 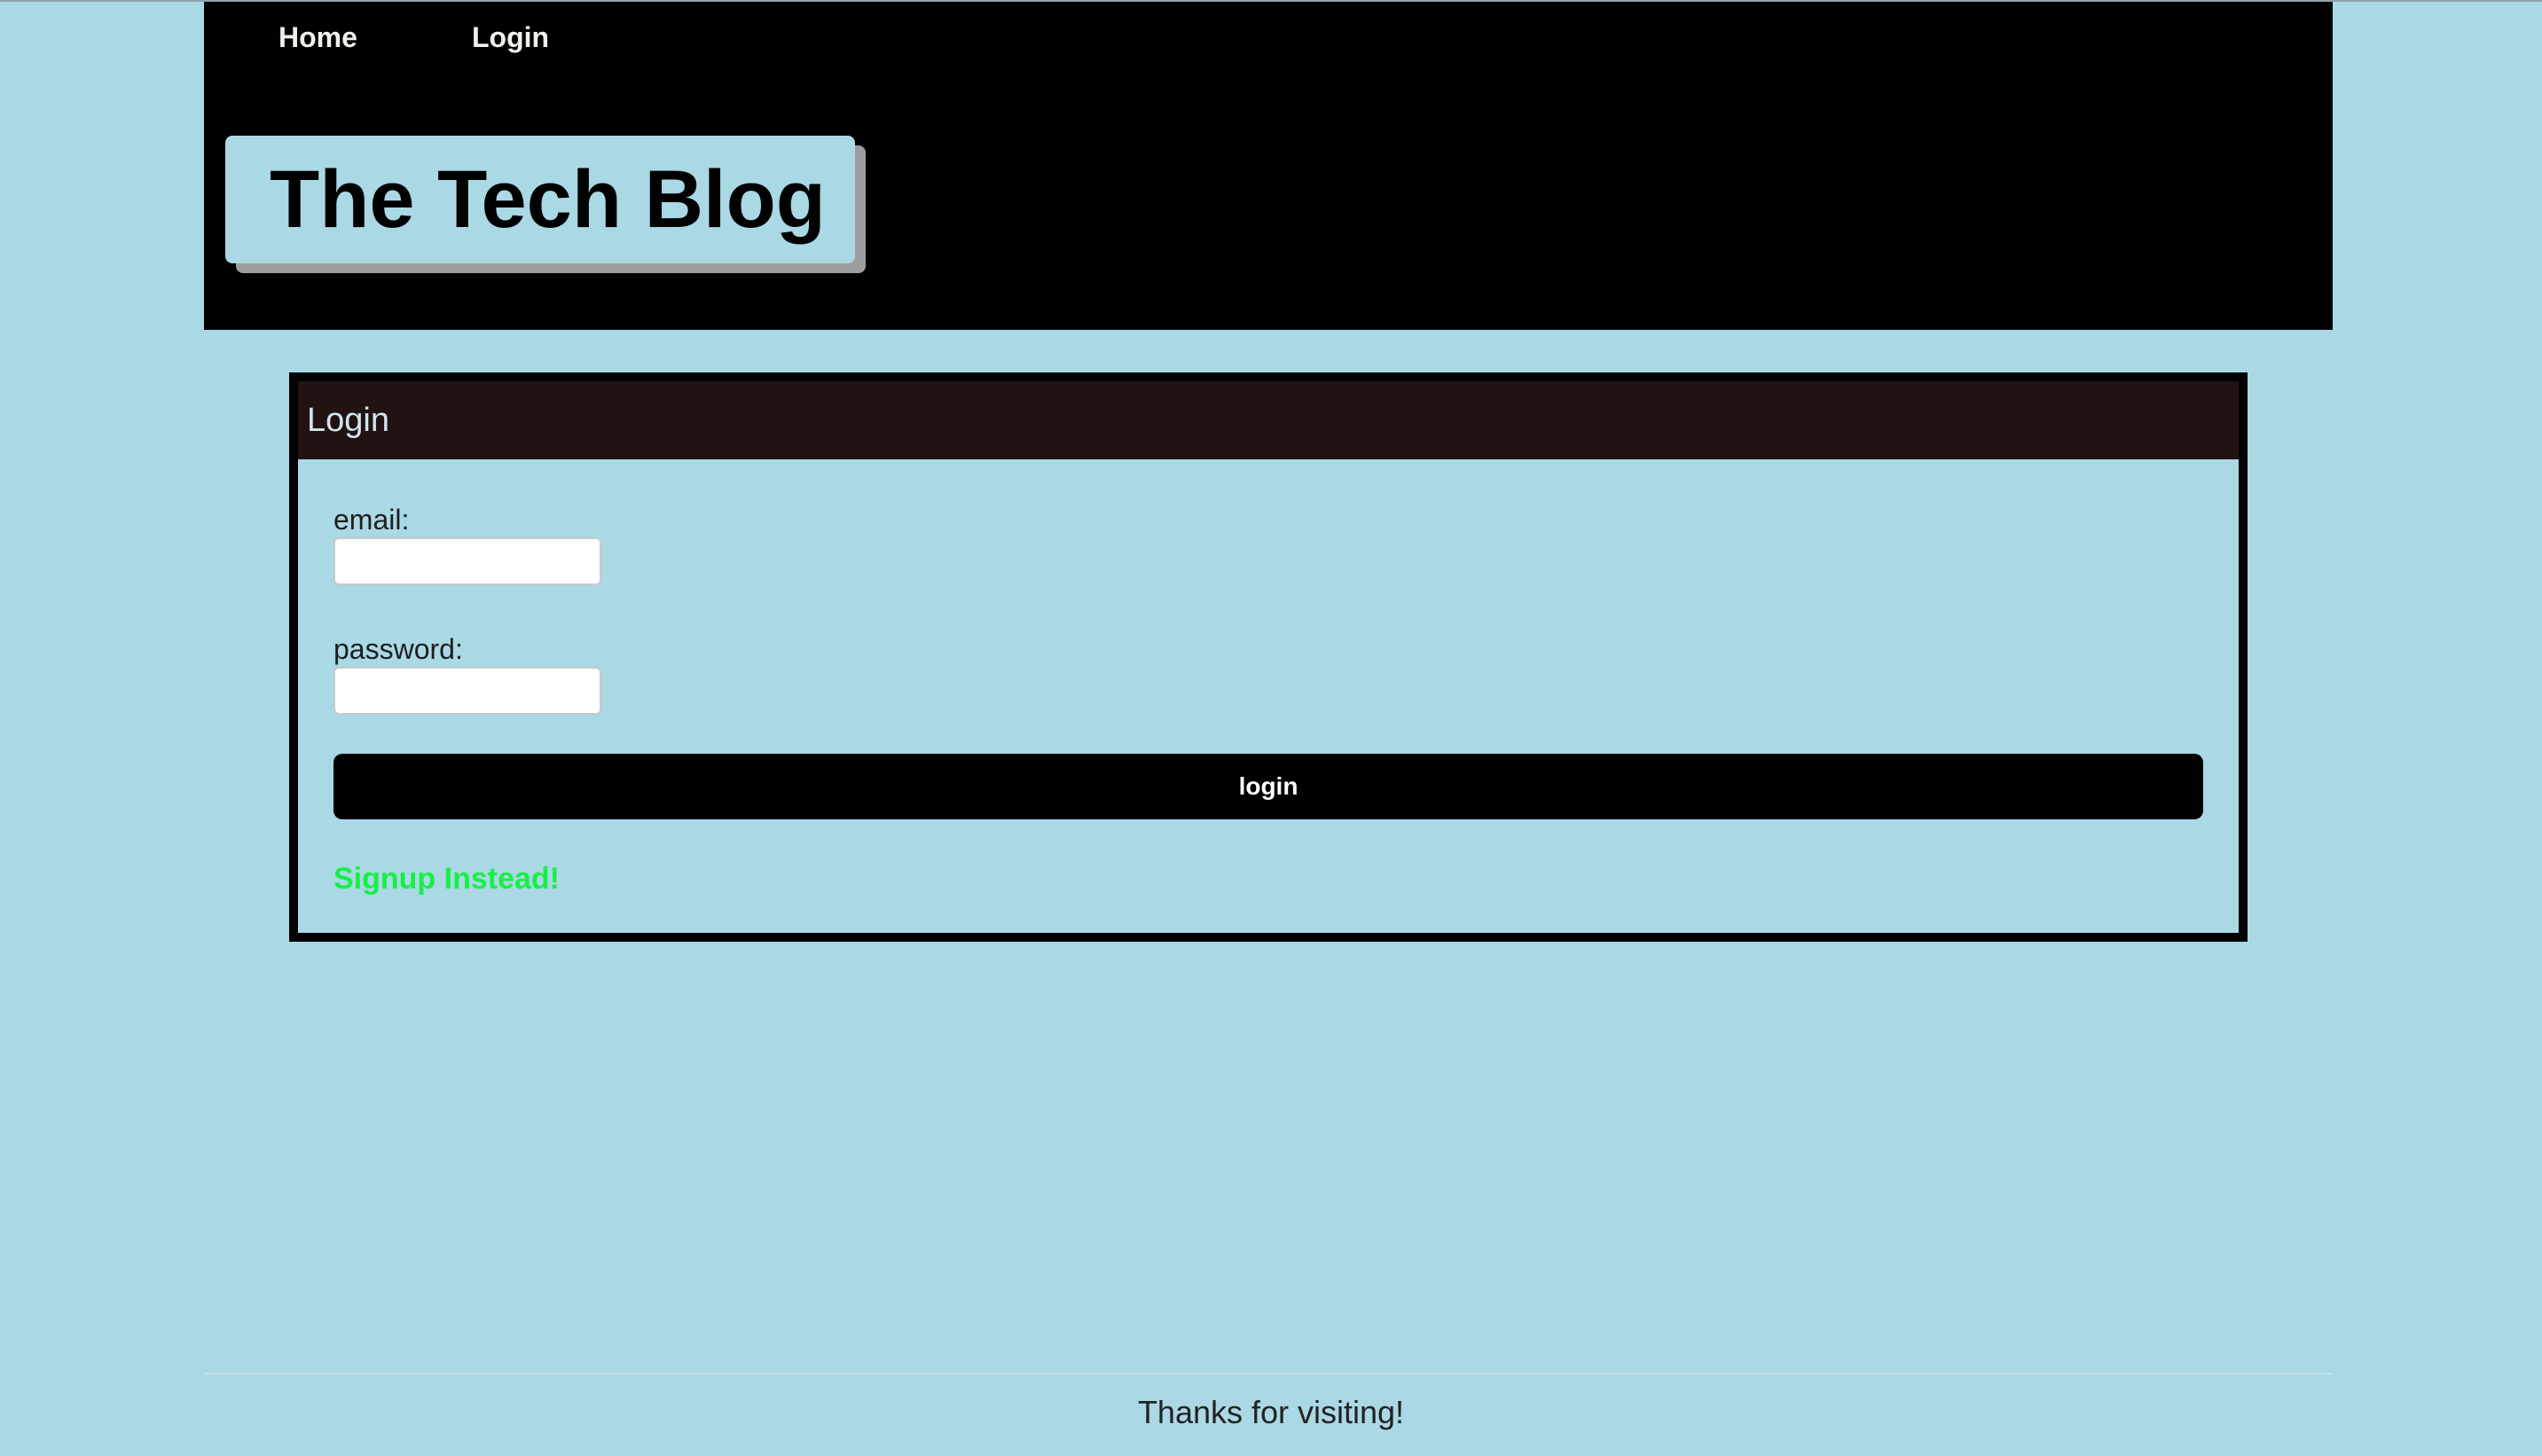 I want to click on nav-home-link: Home, so click(x=318, y=37).